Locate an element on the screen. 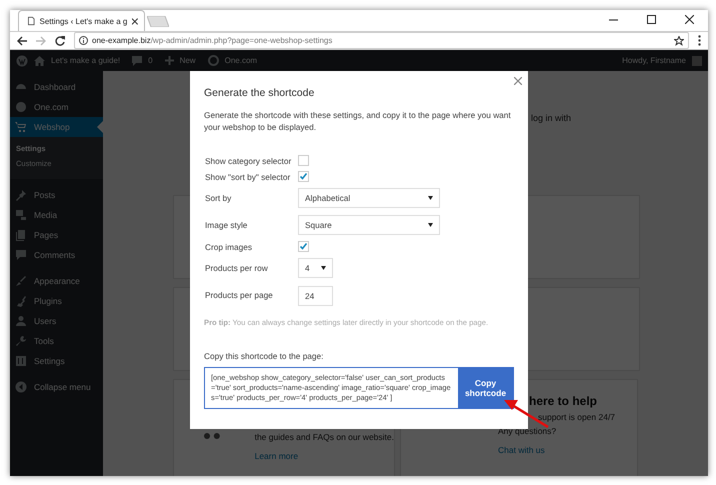 Image resolution: width=716 pixels, height=485 pixels. help-text: support is open 24/7 is located at coordinates (577, 417).